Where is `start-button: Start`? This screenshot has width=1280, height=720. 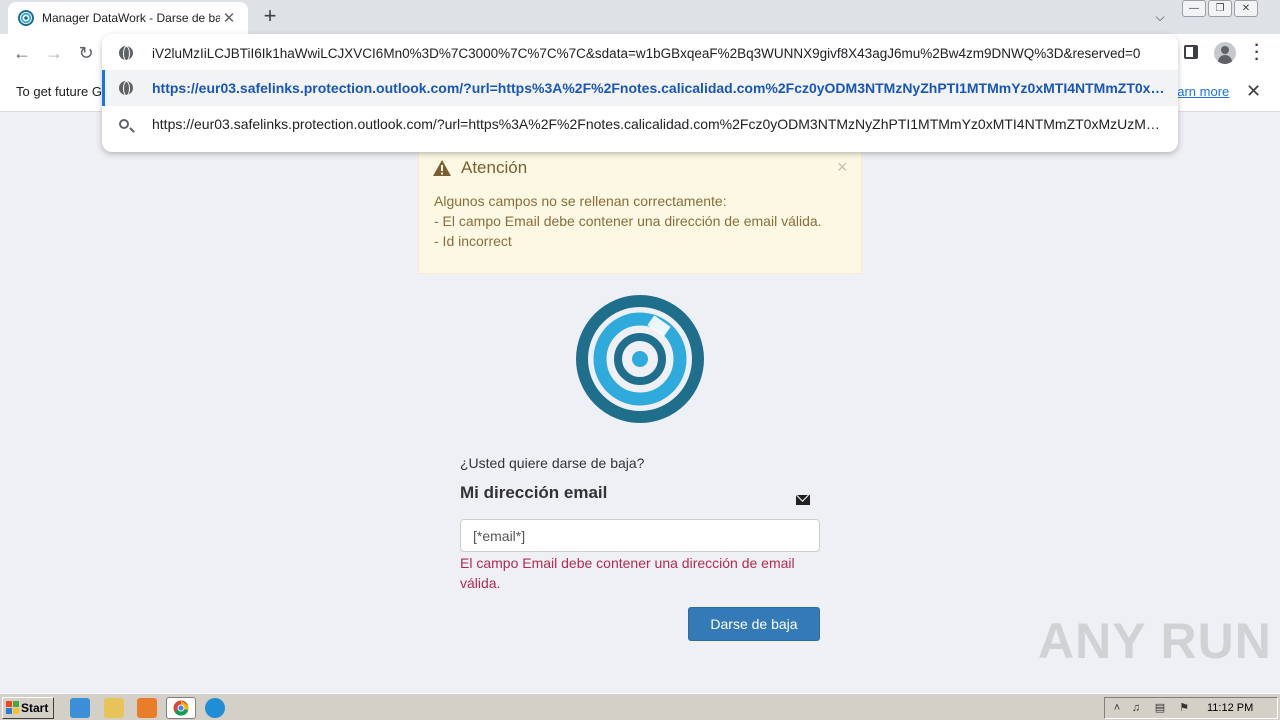 start-button: Start is located at coordinates (28, 708).